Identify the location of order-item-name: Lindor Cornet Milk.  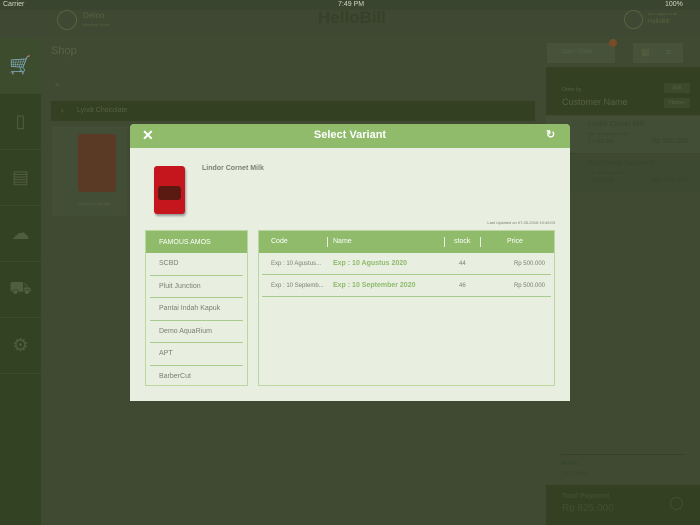
(616, 124).